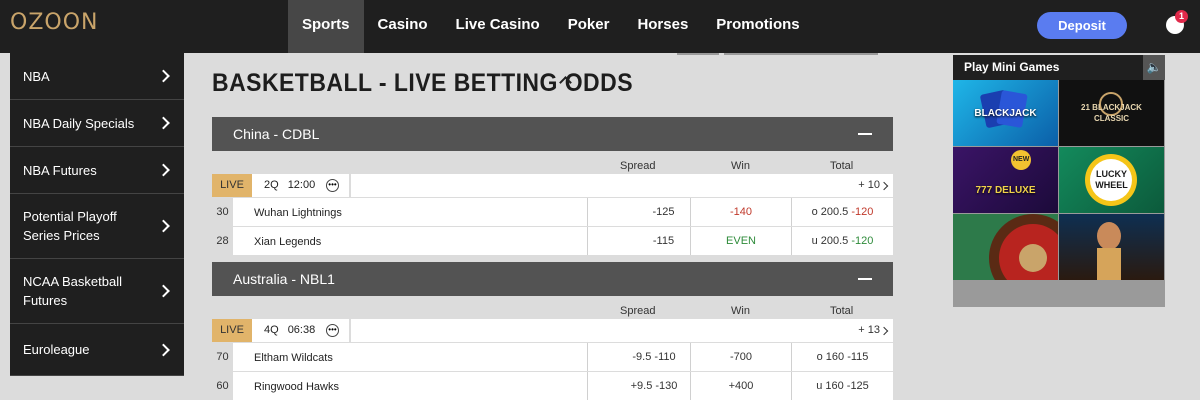  What do you see at coordinates (70, 226) in the screenshot?
I see `sidebar-item-label: Potential Playoff Series Prices` at bounding box center [70, 226].